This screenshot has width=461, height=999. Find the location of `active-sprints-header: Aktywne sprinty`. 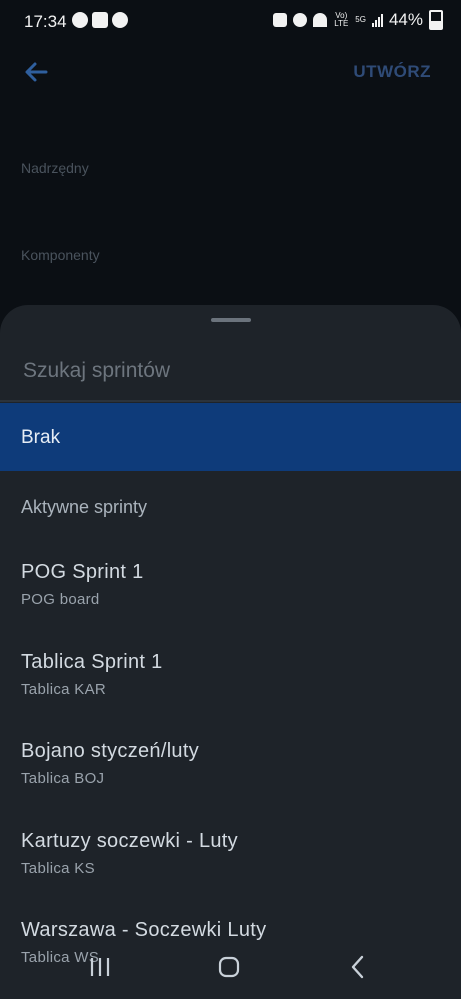

active-sprints-header: Aktywne sprinty is located at coordinates (84, 507).